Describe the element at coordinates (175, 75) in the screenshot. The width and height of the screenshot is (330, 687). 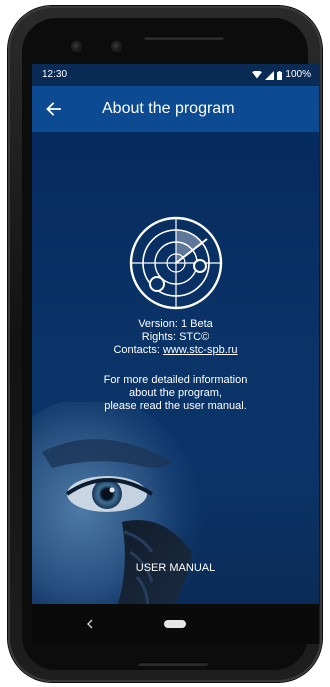
I see `status-bar: 12:30 100%` at that location.